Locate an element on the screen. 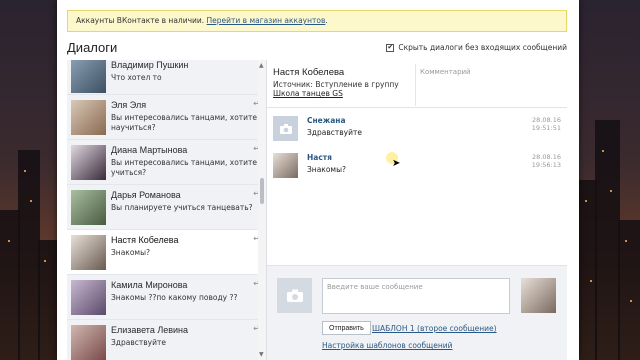 The image size is (640, 360). message: Настя Знакомы? 28.08.16 19:56:13 is located at coordinates (417, 170).